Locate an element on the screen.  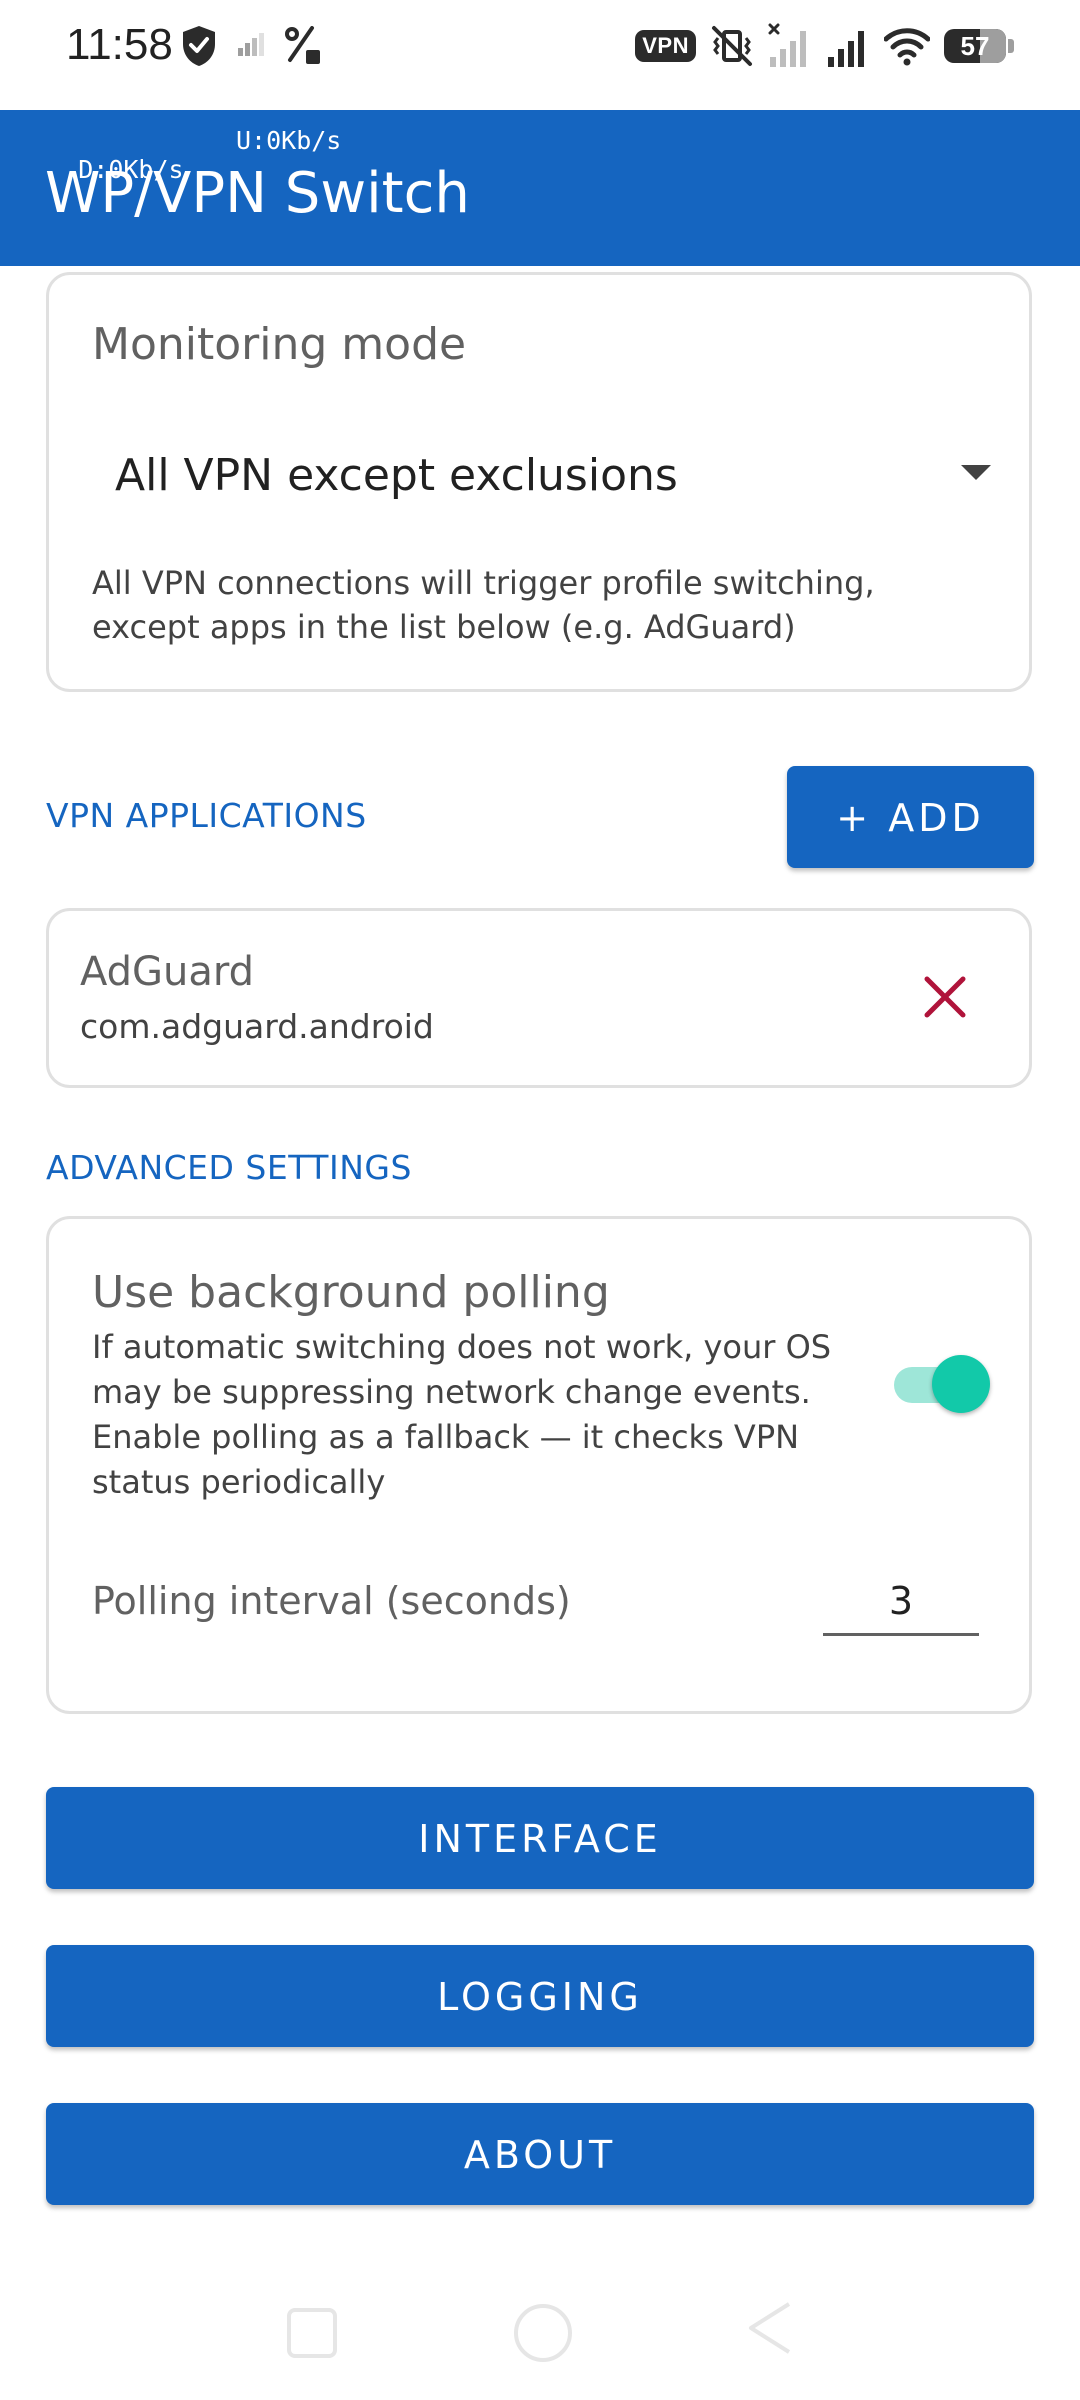
logging-button: LOGGING is located at coordinates (540, 1996).